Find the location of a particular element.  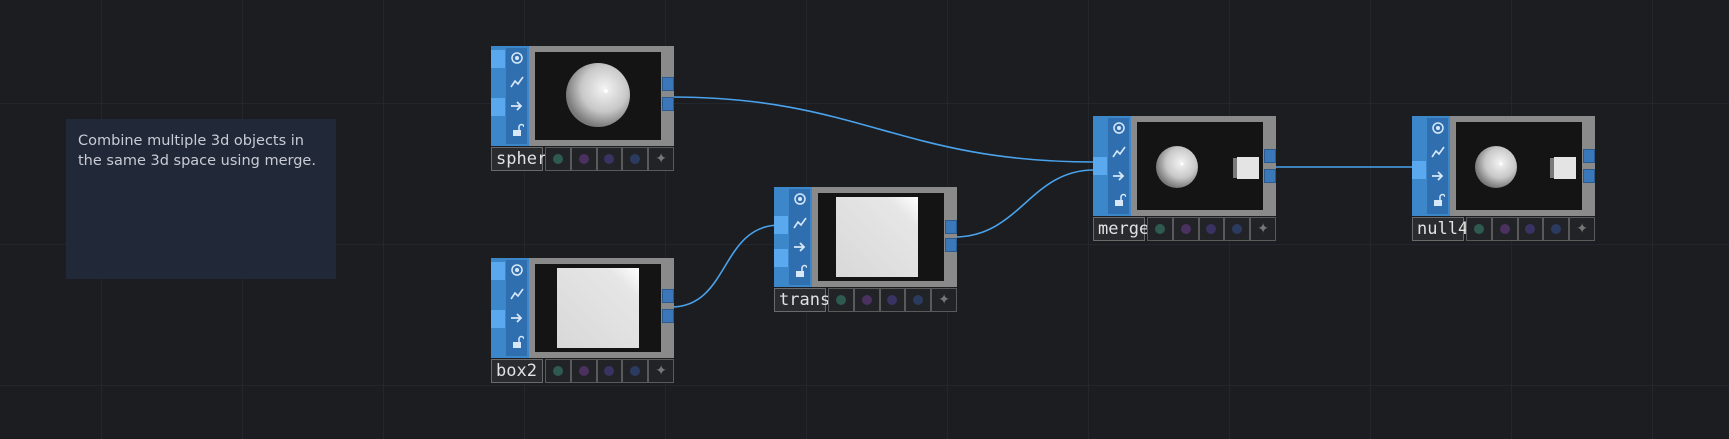

node-name-label: box2 is located at coordinates (517, 371).